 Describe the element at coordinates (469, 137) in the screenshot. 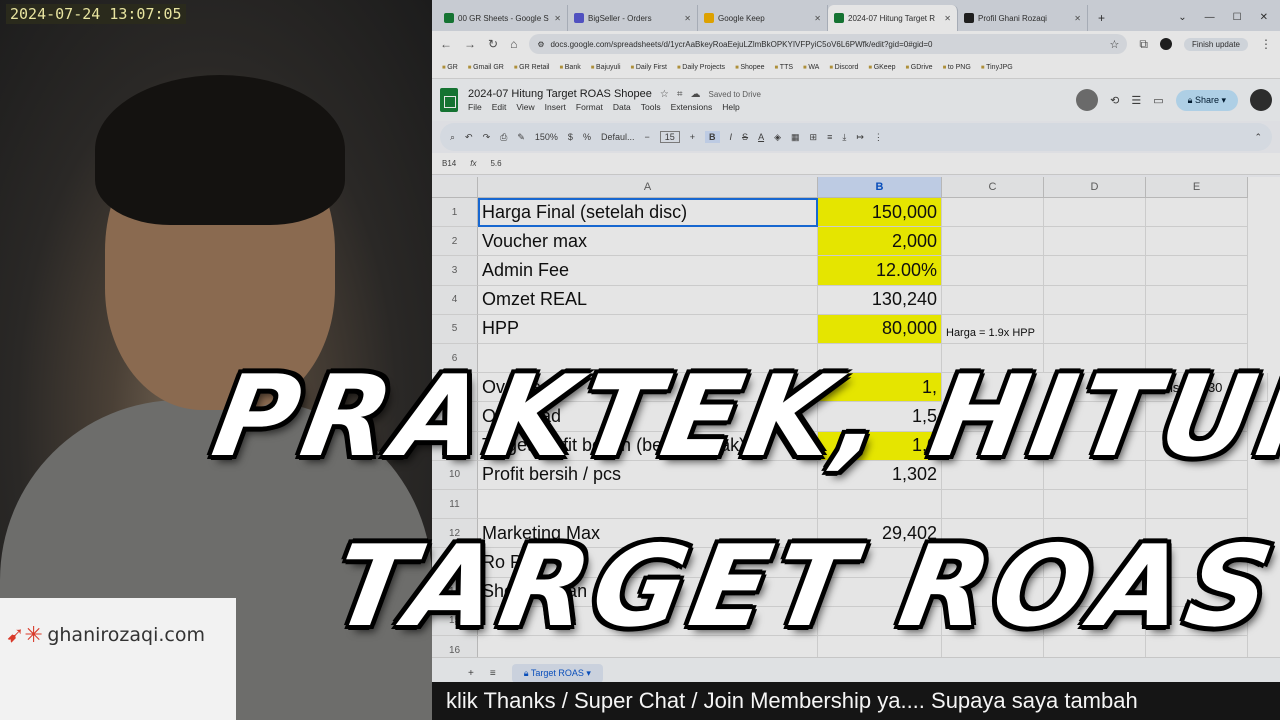

I see `undo-icon: ↶` at that location.